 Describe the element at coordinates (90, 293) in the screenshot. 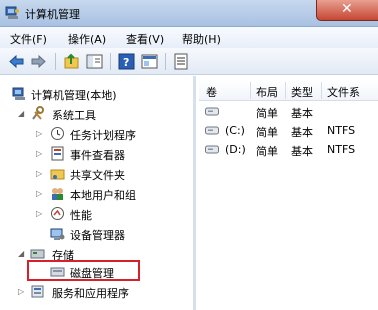

I see `tree-label: 服务和应用程序` at that location.